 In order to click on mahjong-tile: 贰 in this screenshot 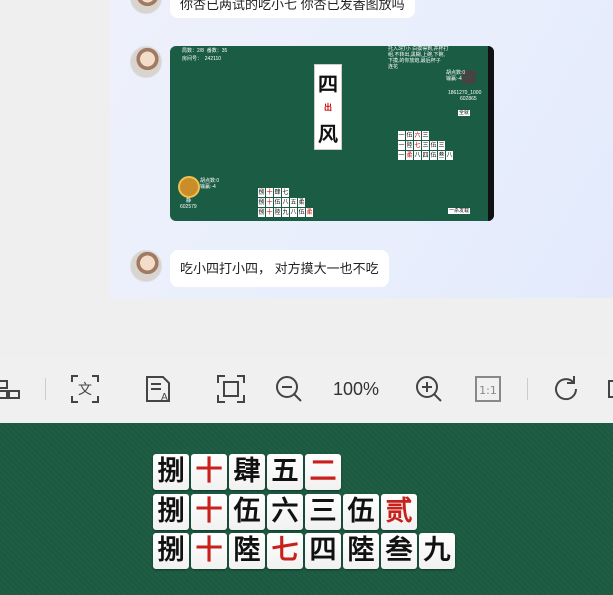, I will do `click(399, 512)`.